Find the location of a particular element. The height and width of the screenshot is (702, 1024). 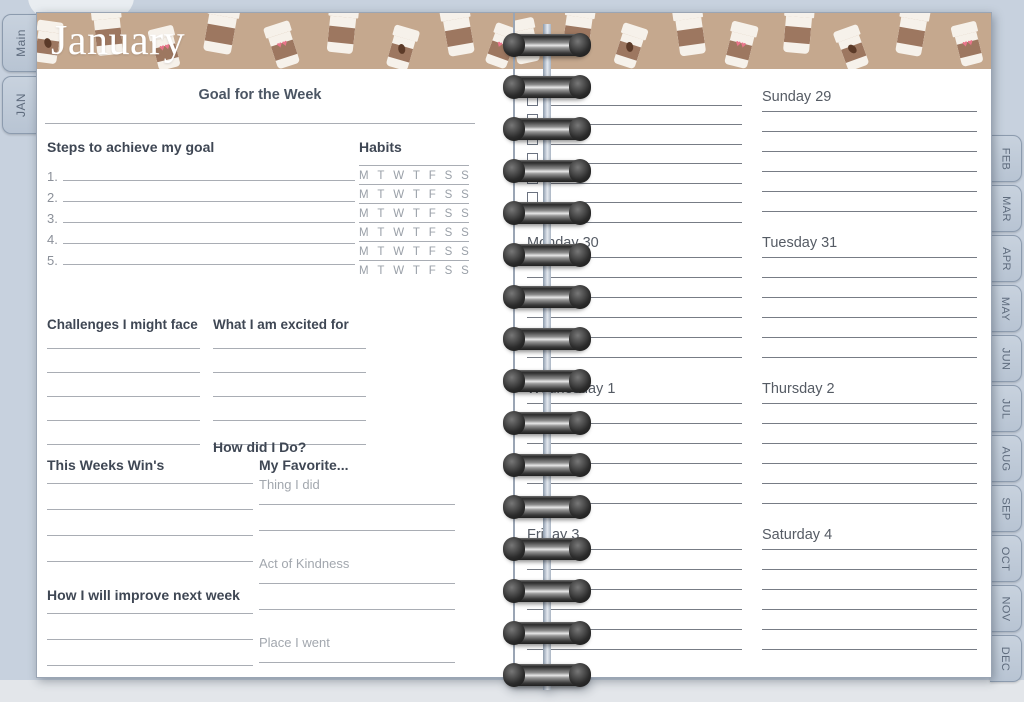

month-tab-apr: APR is located at coordinates (1006, 258).